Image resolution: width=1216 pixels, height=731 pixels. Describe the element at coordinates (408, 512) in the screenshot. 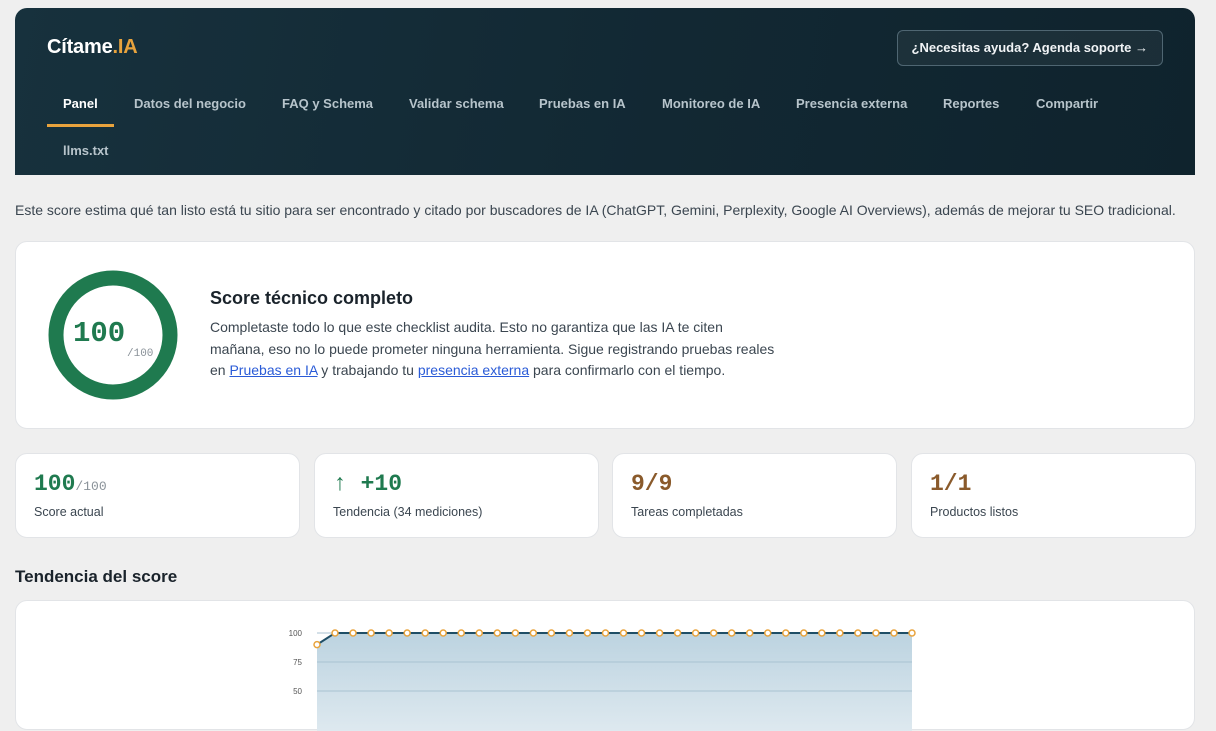

I see `stat-label-trend: Tendencia (34 mediciones)` at that location.